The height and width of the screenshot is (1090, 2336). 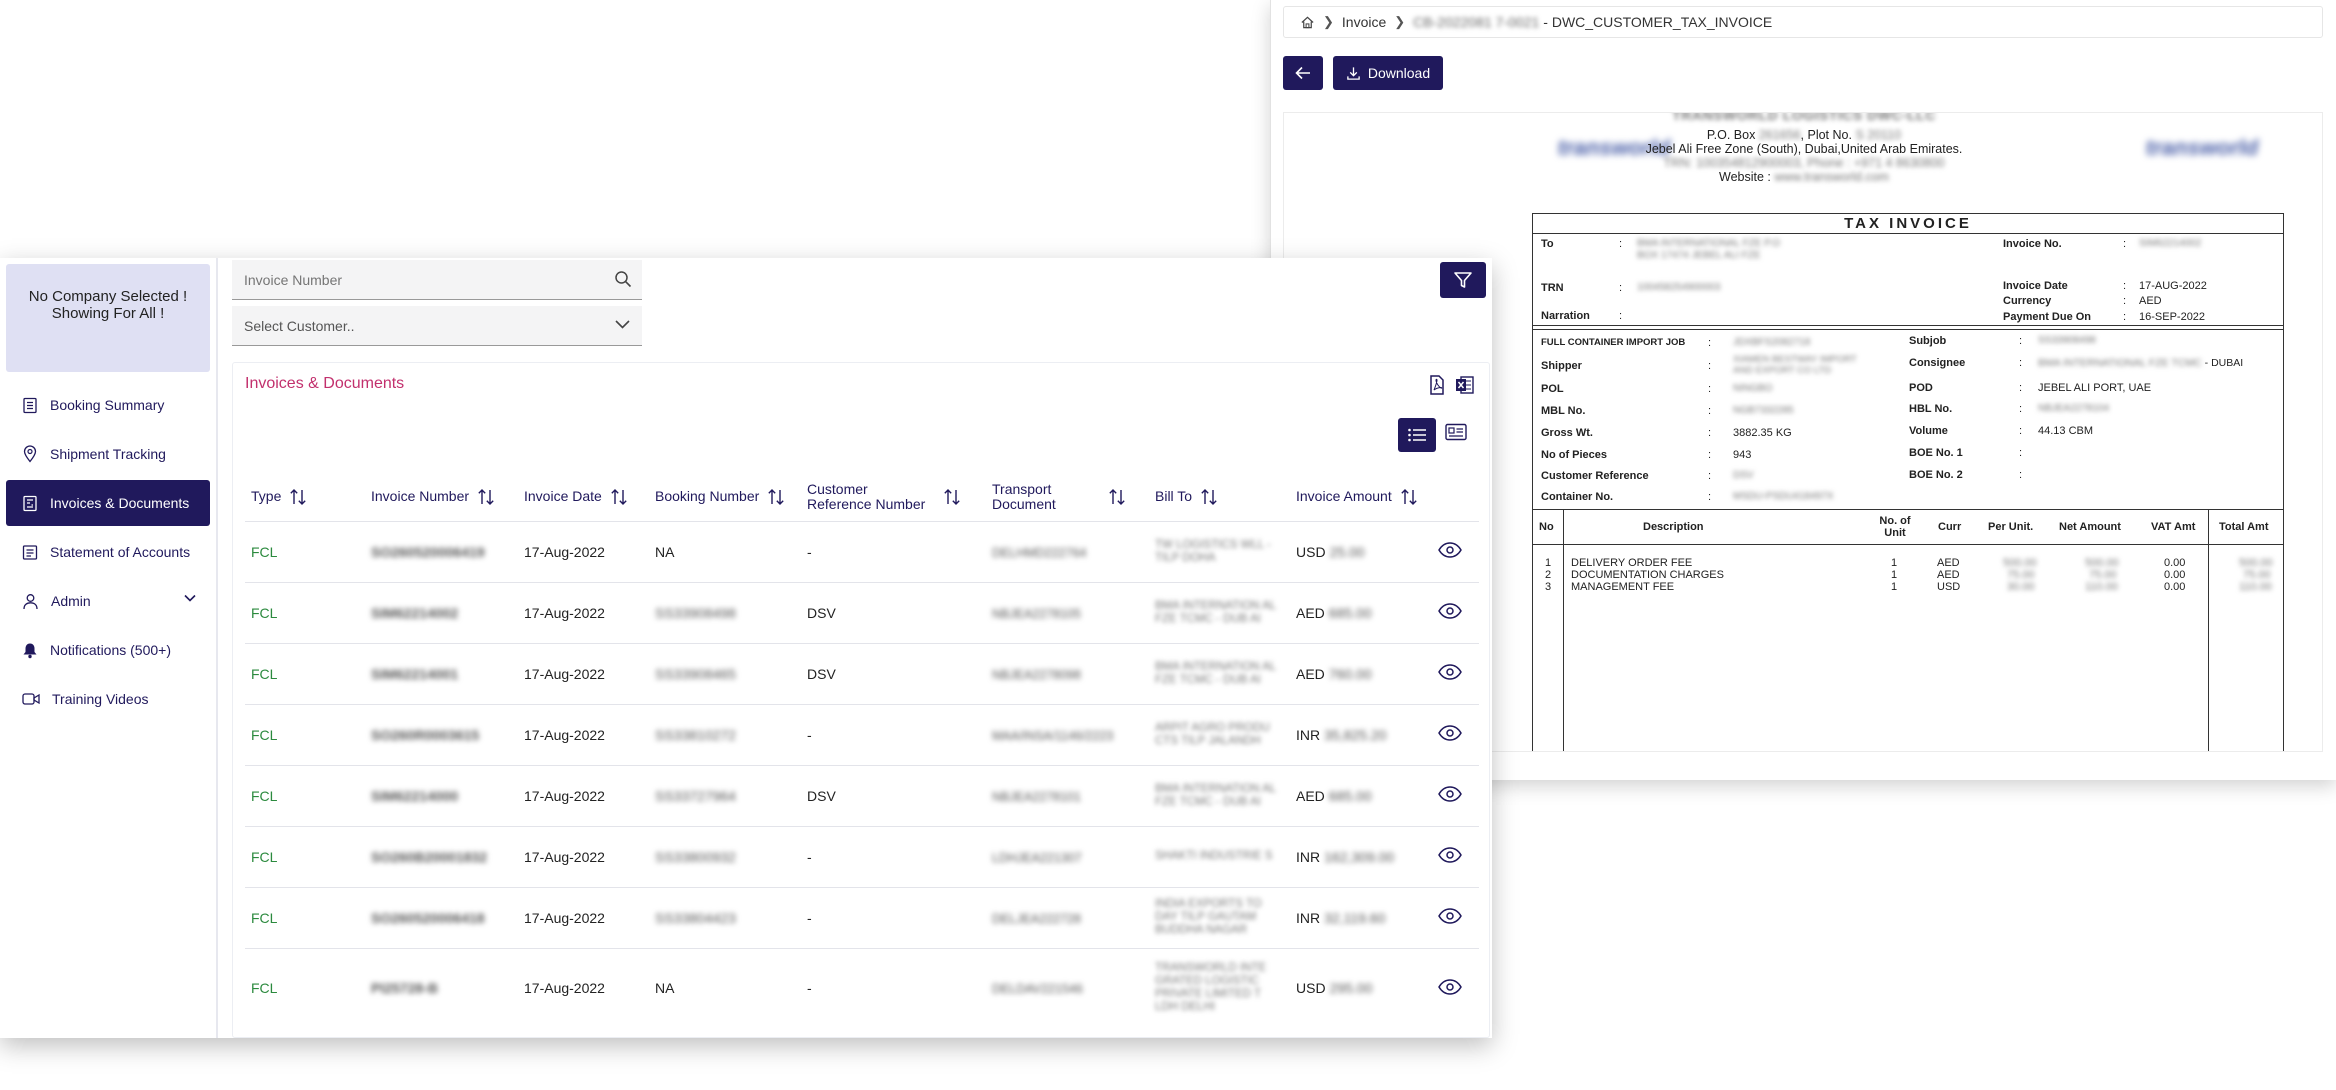 I want to click on sidebar-item-statement-of-accounts: Statement of Accounts, so click(x=108, y=552).